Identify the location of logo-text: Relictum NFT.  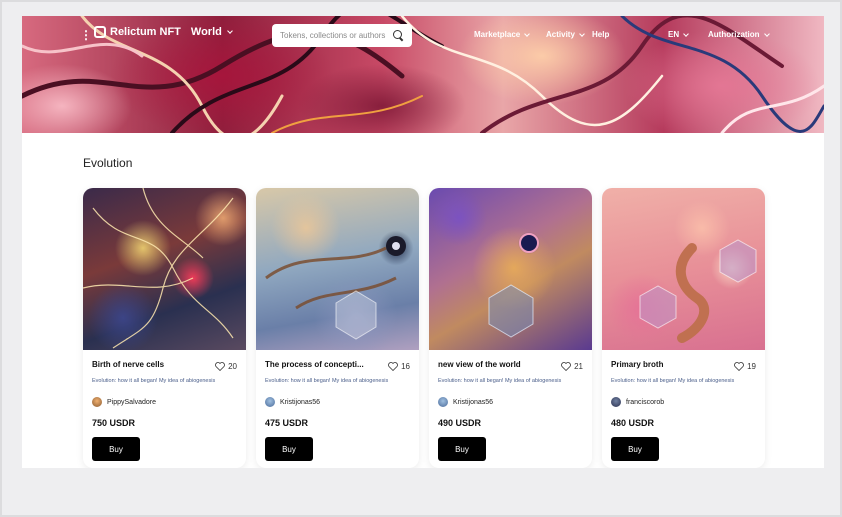
(145, 32).